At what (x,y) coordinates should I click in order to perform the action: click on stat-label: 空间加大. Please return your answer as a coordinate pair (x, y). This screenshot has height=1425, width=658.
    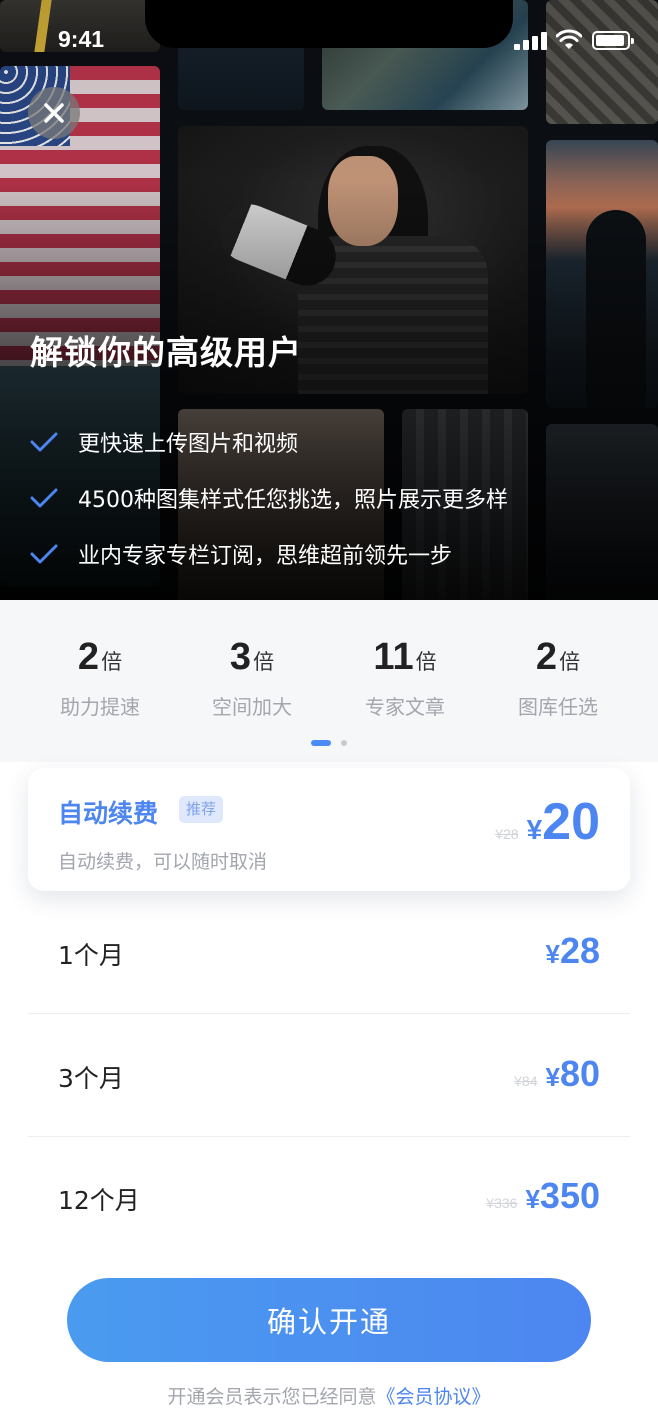
    Looking at the image, I should click on (252, 707).